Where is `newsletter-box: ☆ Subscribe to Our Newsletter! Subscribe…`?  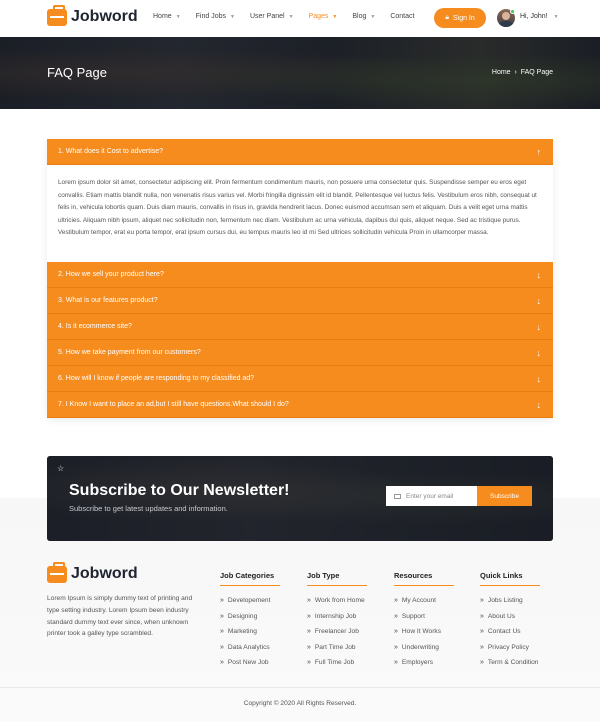 newsletter-box: ☆ Subscribe to Our Newsletter! Subscribe… is located at coordinates (300, 498).